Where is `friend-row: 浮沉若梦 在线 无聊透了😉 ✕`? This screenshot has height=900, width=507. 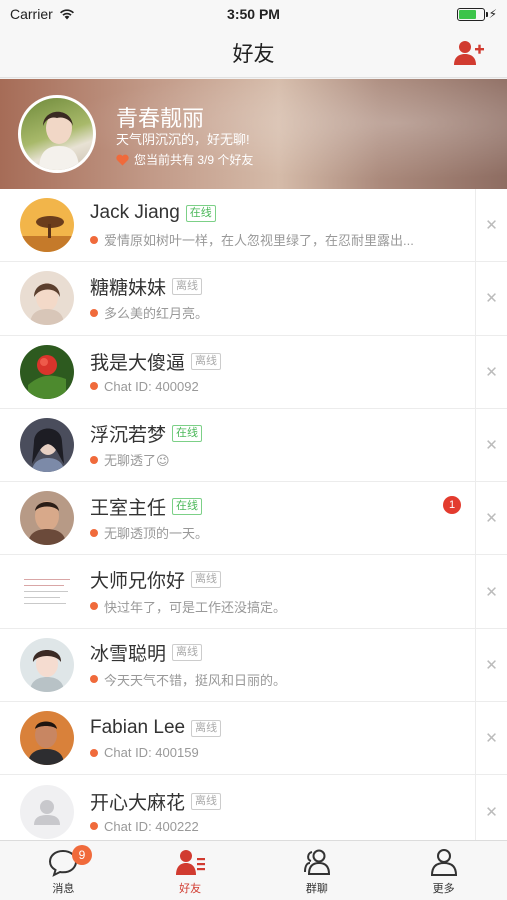
friend-row: 浮沉若梦 在线 无聊透了😉 ✕ is located at coordinates (253, 445).